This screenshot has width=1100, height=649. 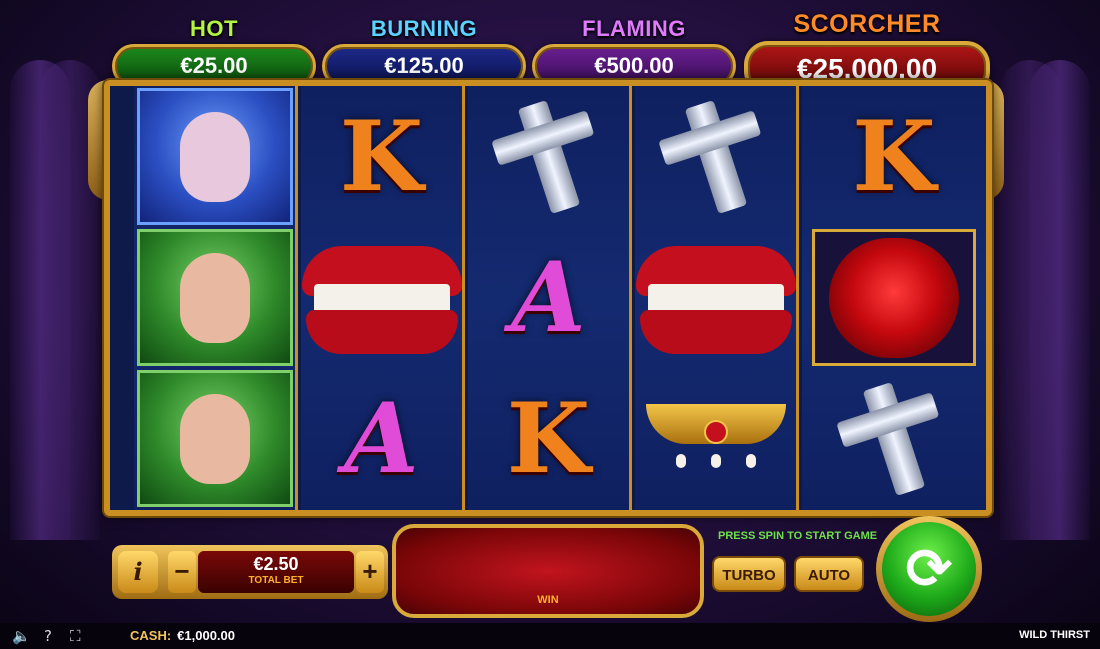 I want to click on vampire-woman-icon, so click(x=214, y=156).